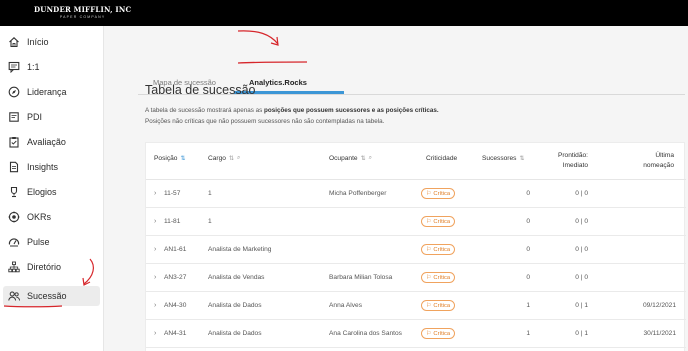 This screenshot has width=688, height=351. What do you see at coordinates (664, 155) in the screenshot?
I see `header-label: Última` at bounding box center [664, 155].